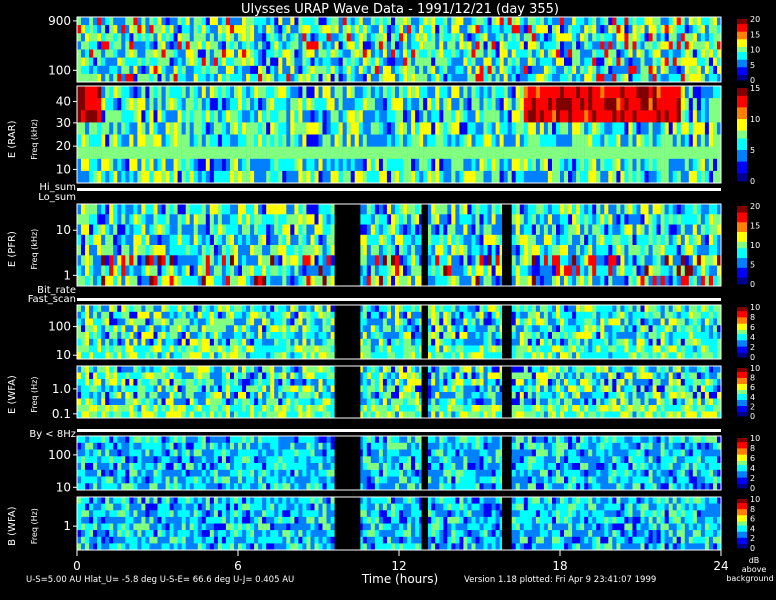 The height and width of the screenshot is (600, 776). What do you see at coordinates (63, 169) in the screenshot?
I see `y-tick-label: 10` at bounding box center [63, 169].